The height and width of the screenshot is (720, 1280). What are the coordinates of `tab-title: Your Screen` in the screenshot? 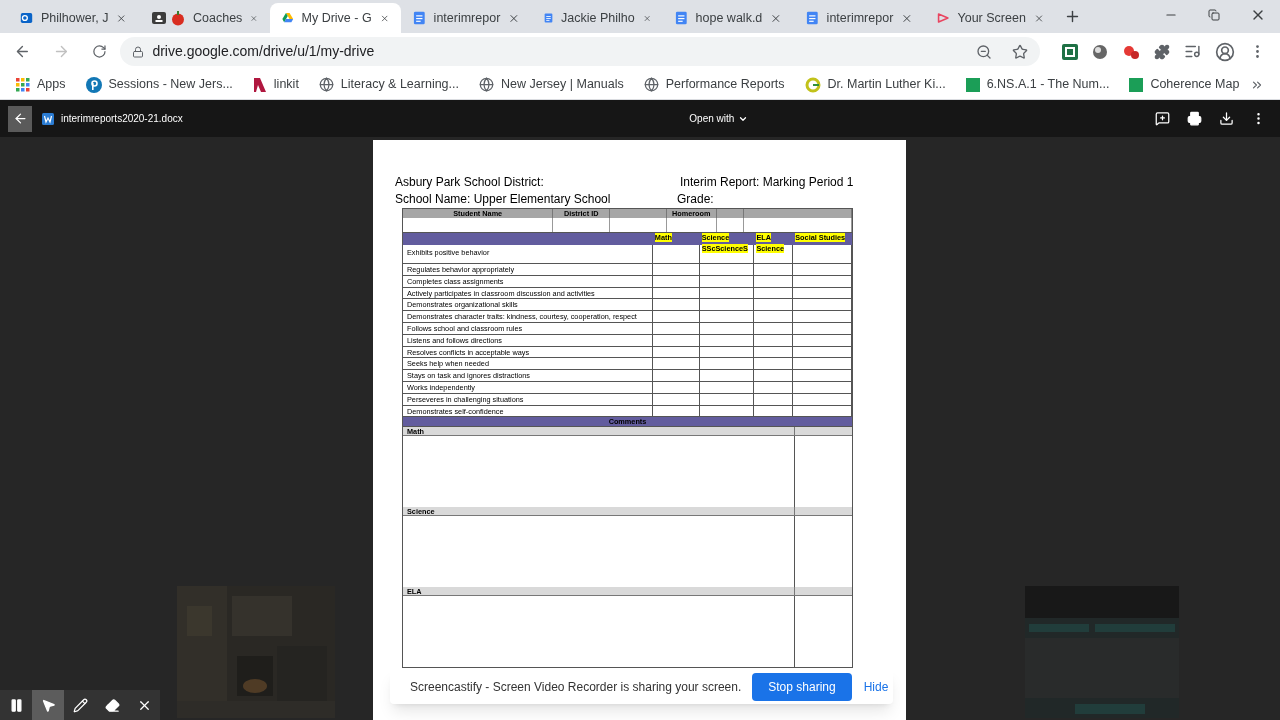 It's located at (991, 18).